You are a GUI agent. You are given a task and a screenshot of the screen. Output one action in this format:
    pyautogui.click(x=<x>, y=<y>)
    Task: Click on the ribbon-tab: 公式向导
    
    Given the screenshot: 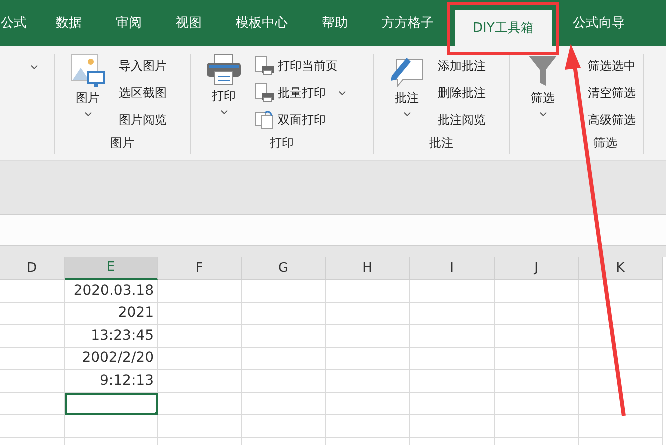 What is the action you would take?
    pyautogui.click(x=599, y=23)
    